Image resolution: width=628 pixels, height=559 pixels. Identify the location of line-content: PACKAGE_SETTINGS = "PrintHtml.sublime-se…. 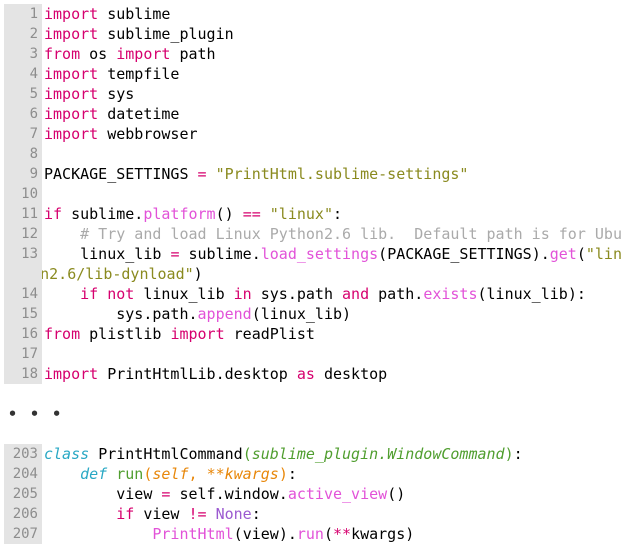
(256, 174).